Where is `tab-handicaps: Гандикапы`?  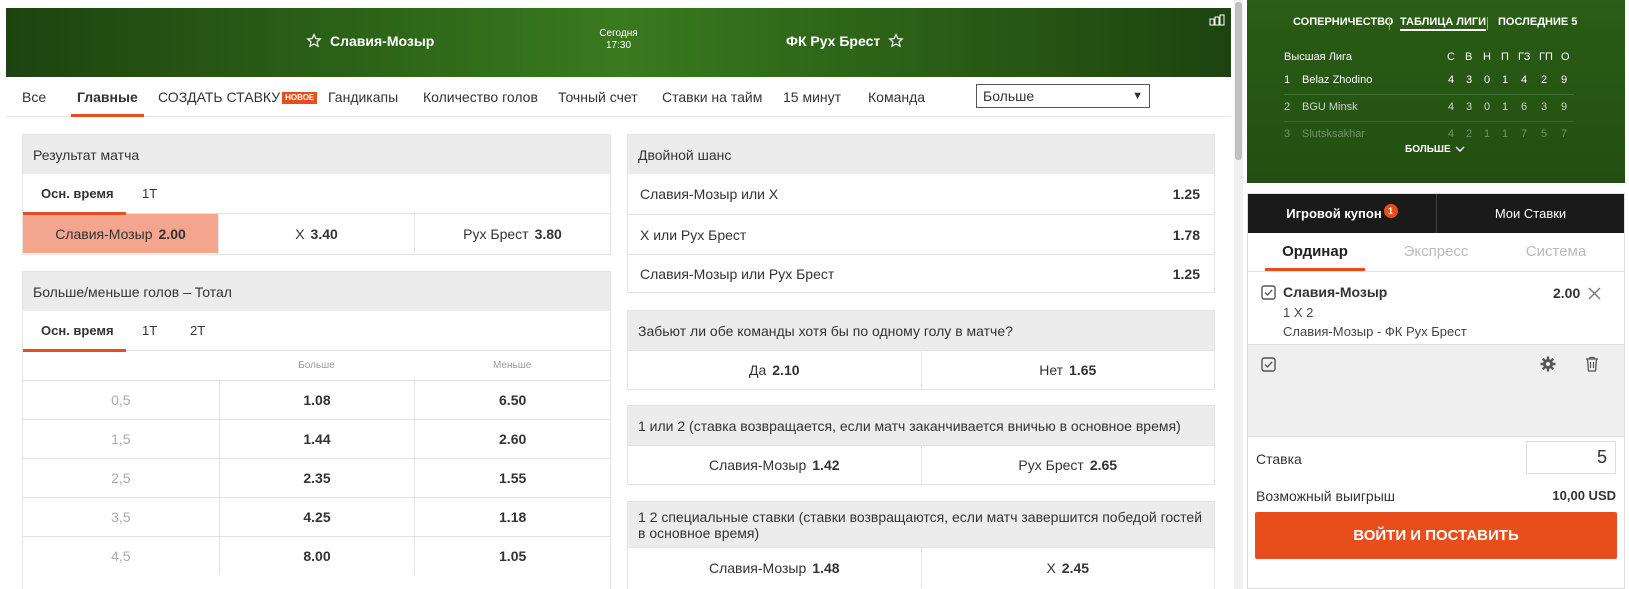 tab-handicaps: Гандикапы is located at coordinates (363, 97).